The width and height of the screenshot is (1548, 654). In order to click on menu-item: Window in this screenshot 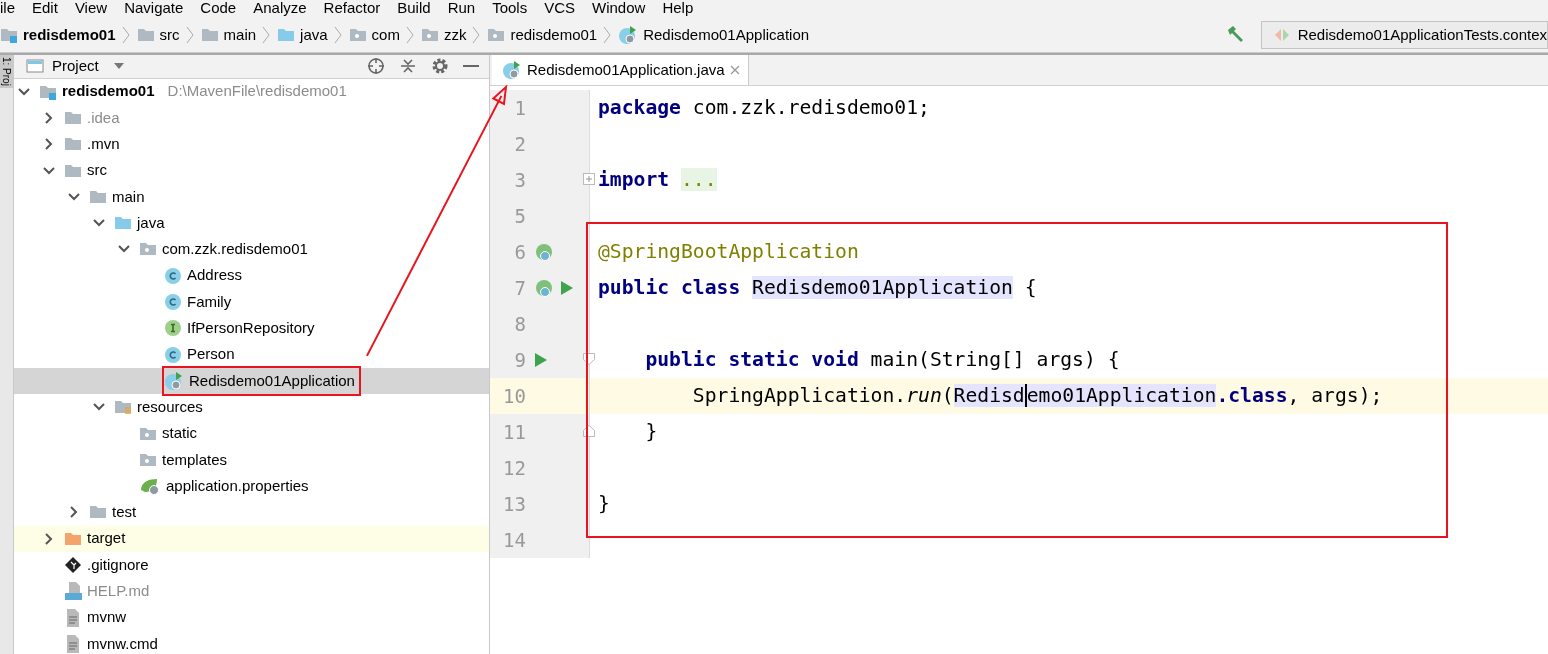, I will do `click(619, 7)`.